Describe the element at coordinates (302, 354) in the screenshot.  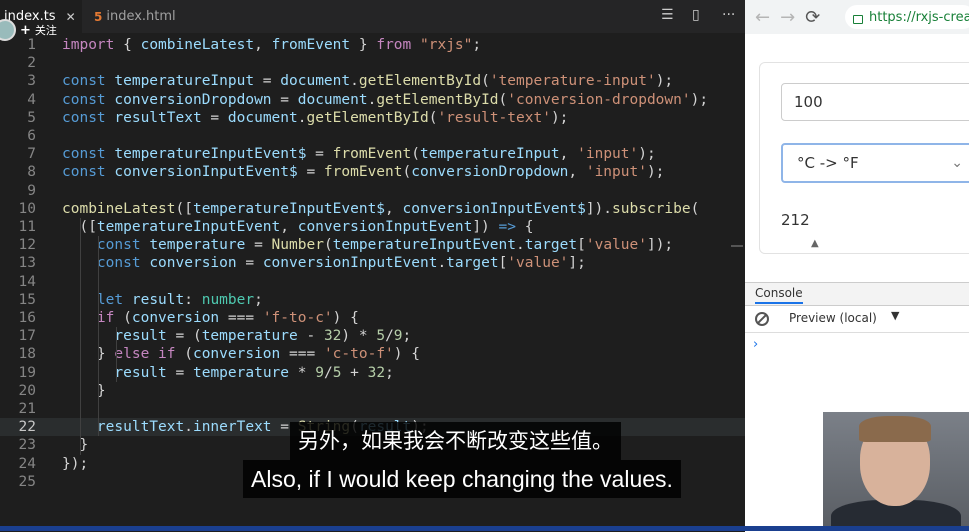
I see `code-token: ===` at that location.